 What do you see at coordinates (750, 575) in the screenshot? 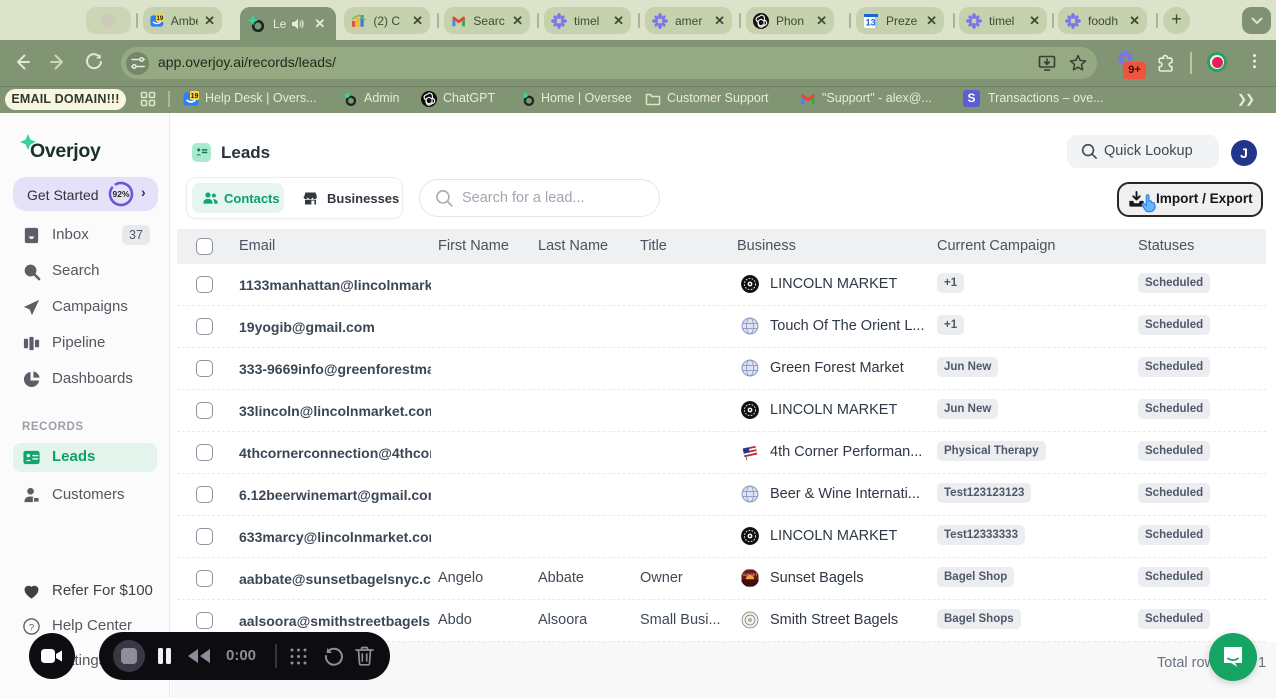
I see `svg-text: SUNSET` at bounding box center [750, 575].